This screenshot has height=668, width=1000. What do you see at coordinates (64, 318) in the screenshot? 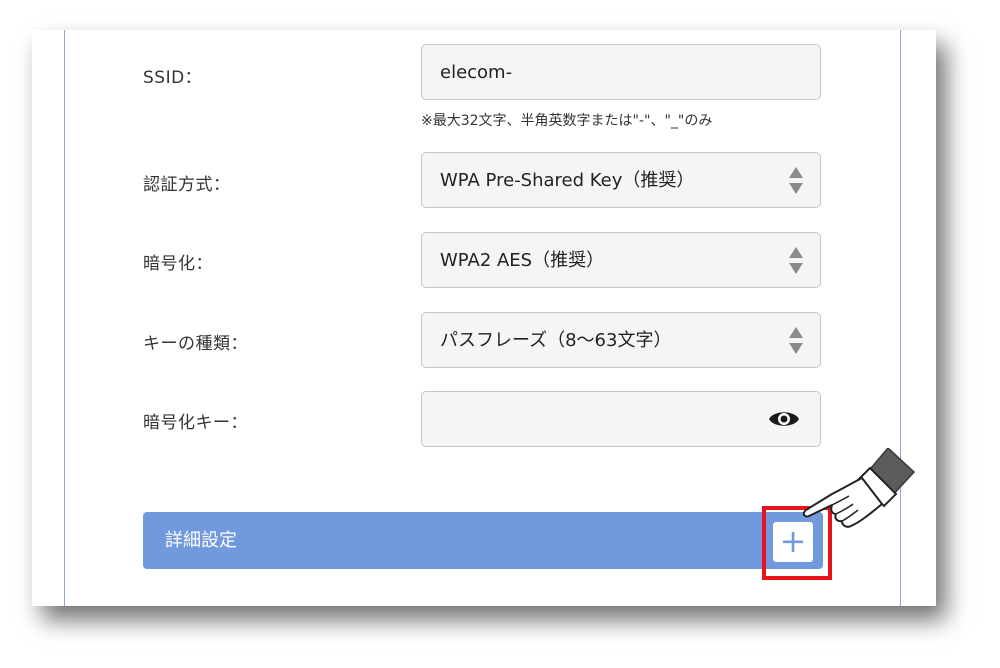
I see `panel-border-left` at bounding box center [64, 318].